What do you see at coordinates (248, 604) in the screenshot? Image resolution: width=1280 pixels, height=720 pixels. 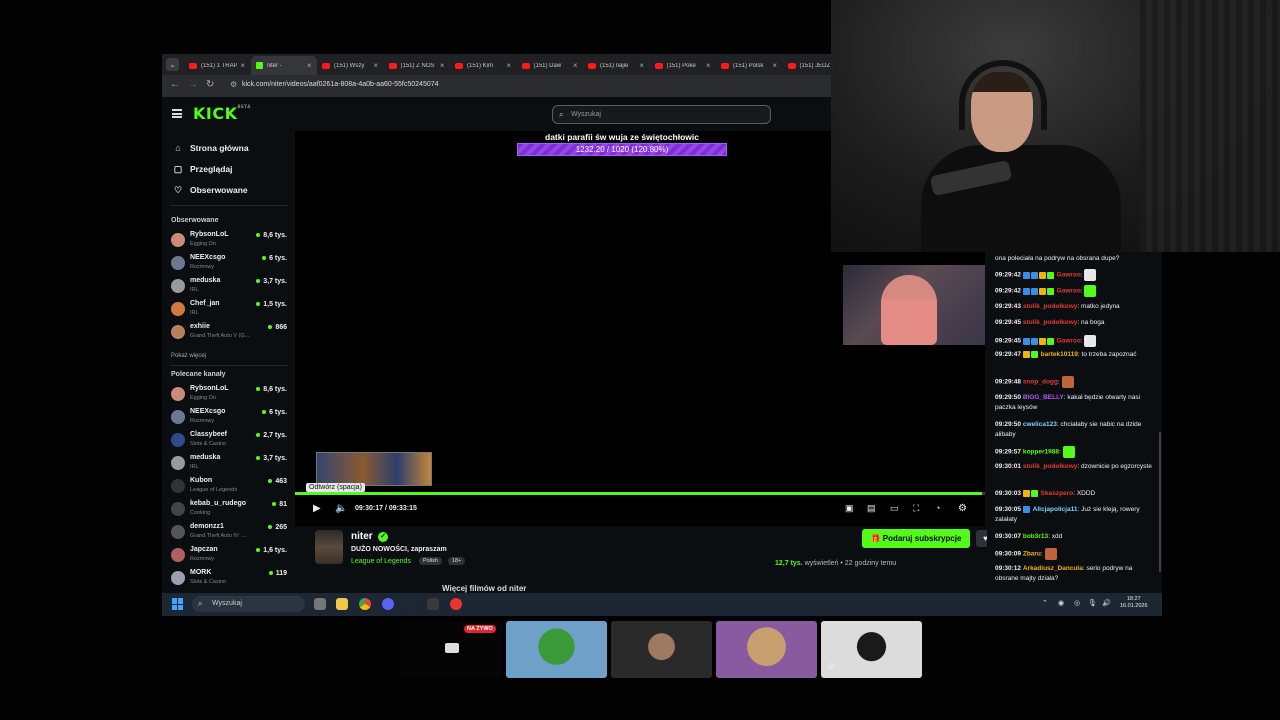 I see `taskbar-search: ⌕ Wyszukaj` at bounding box center [248, 604].